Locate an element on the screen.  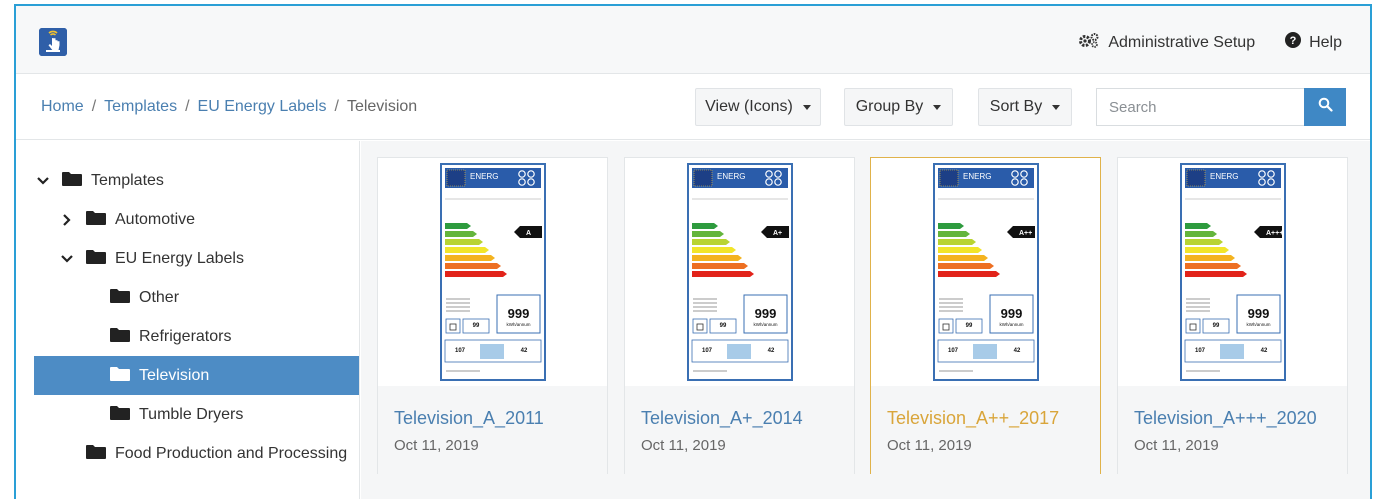
svg-text: A+++ is located at coordinates (1274, 233).